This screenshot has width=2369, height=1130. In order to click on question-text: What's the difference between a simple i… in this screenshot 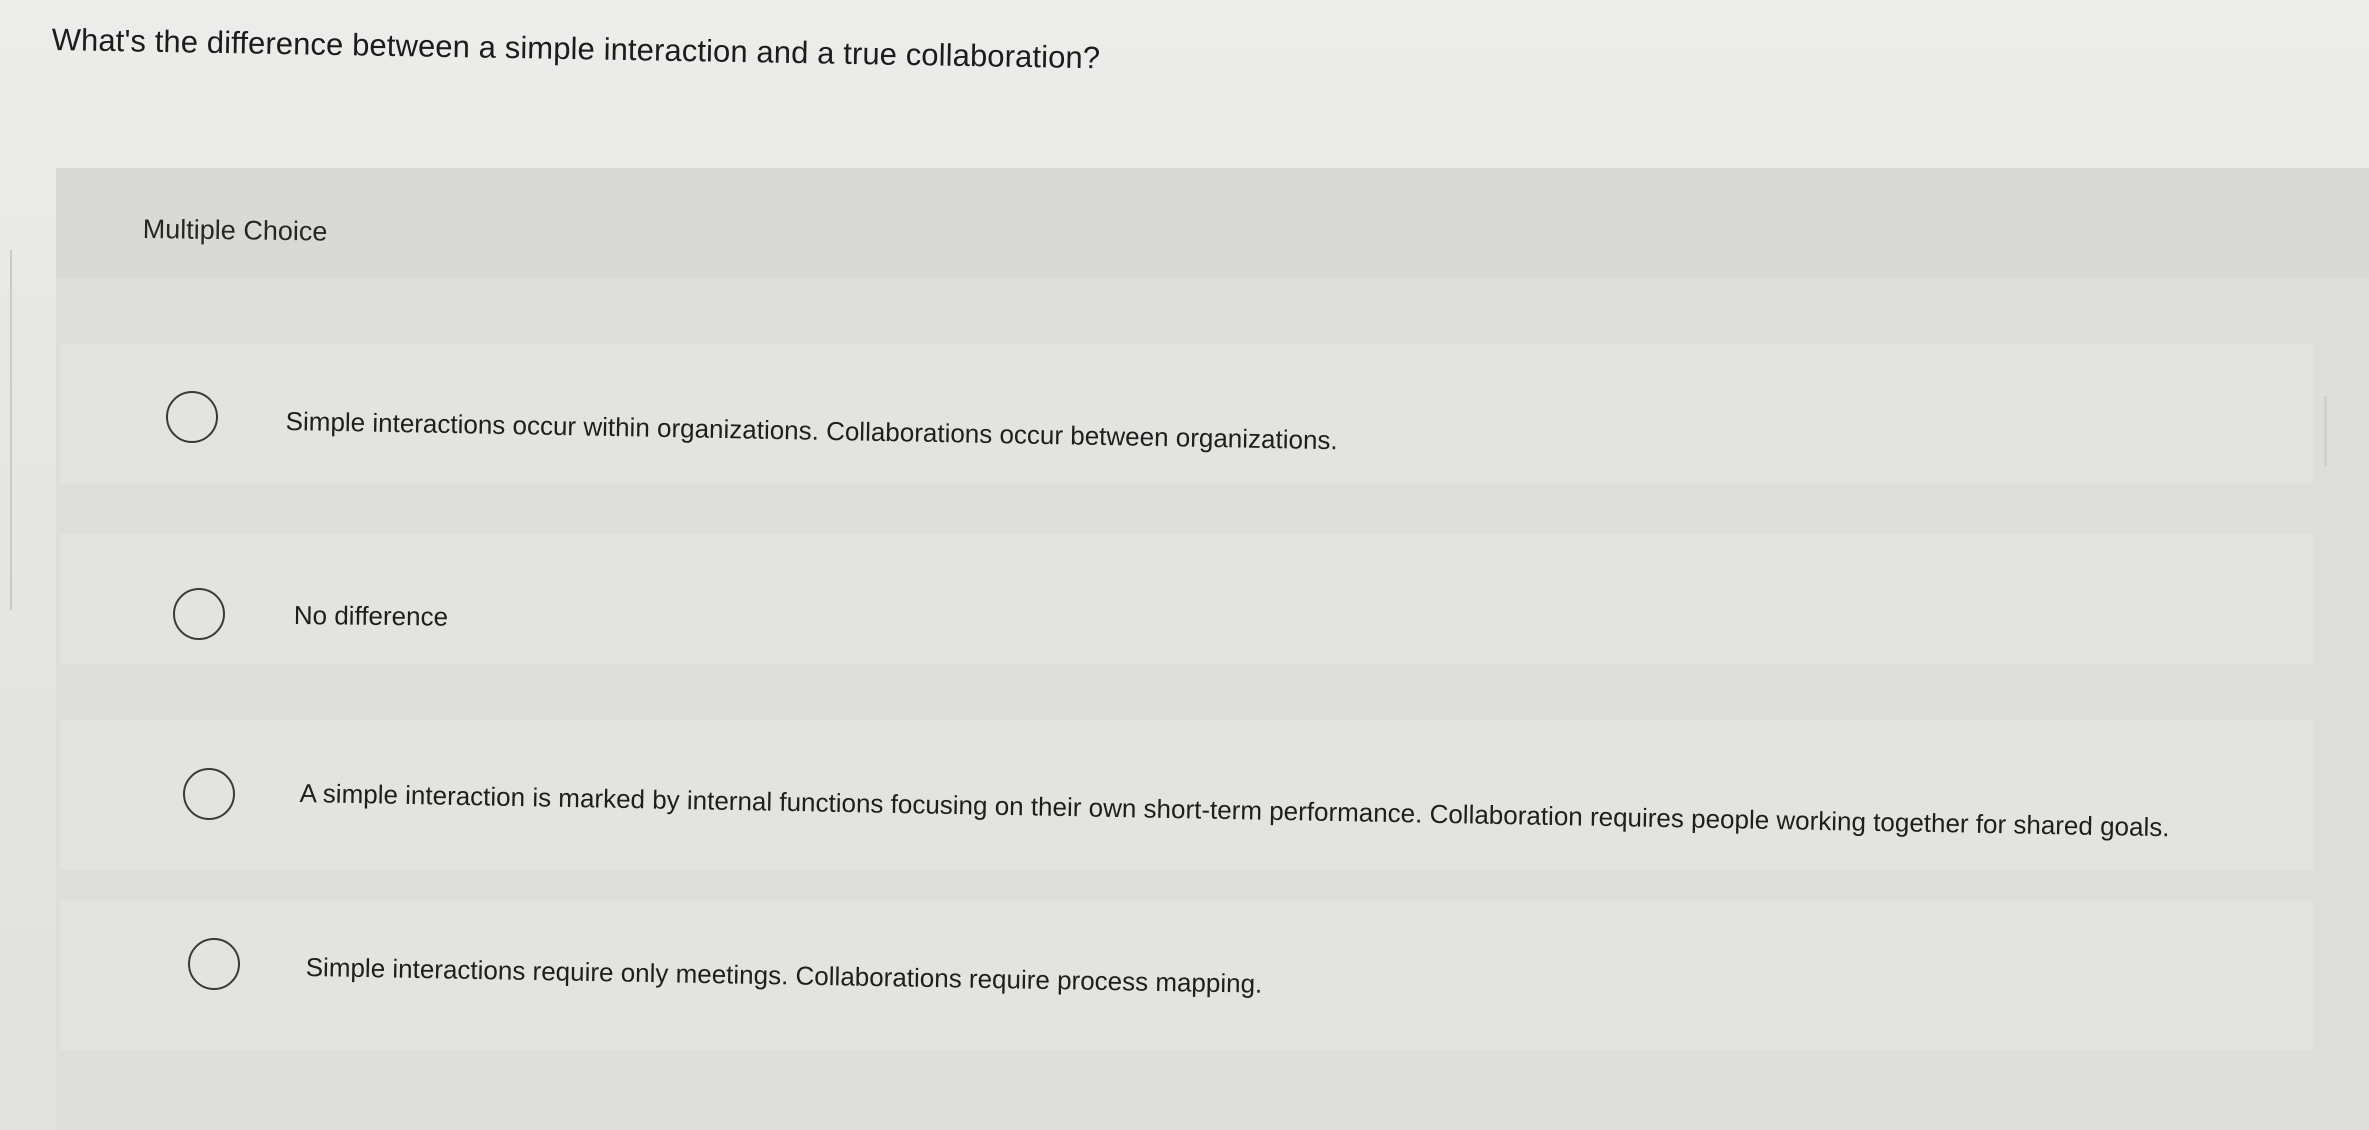, I will do `click(576, 49)`.